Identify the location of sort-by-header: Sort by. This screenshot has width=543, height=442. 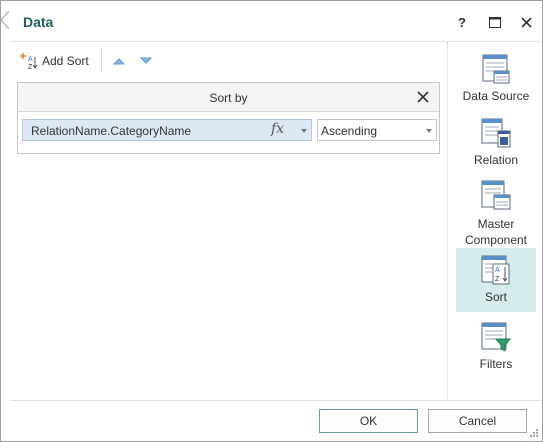
(228, 97).